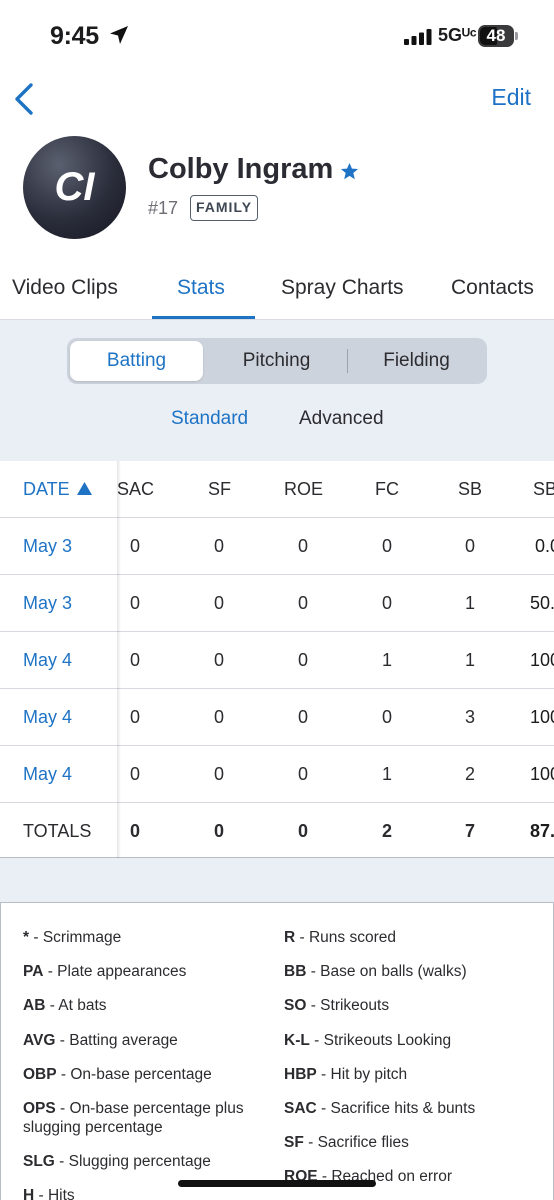 The height and width of the screenshot is (1200, 554). Describe the element at coordinates (74, 36) in the screenshot. I see `status-time: 9:45` at that location.